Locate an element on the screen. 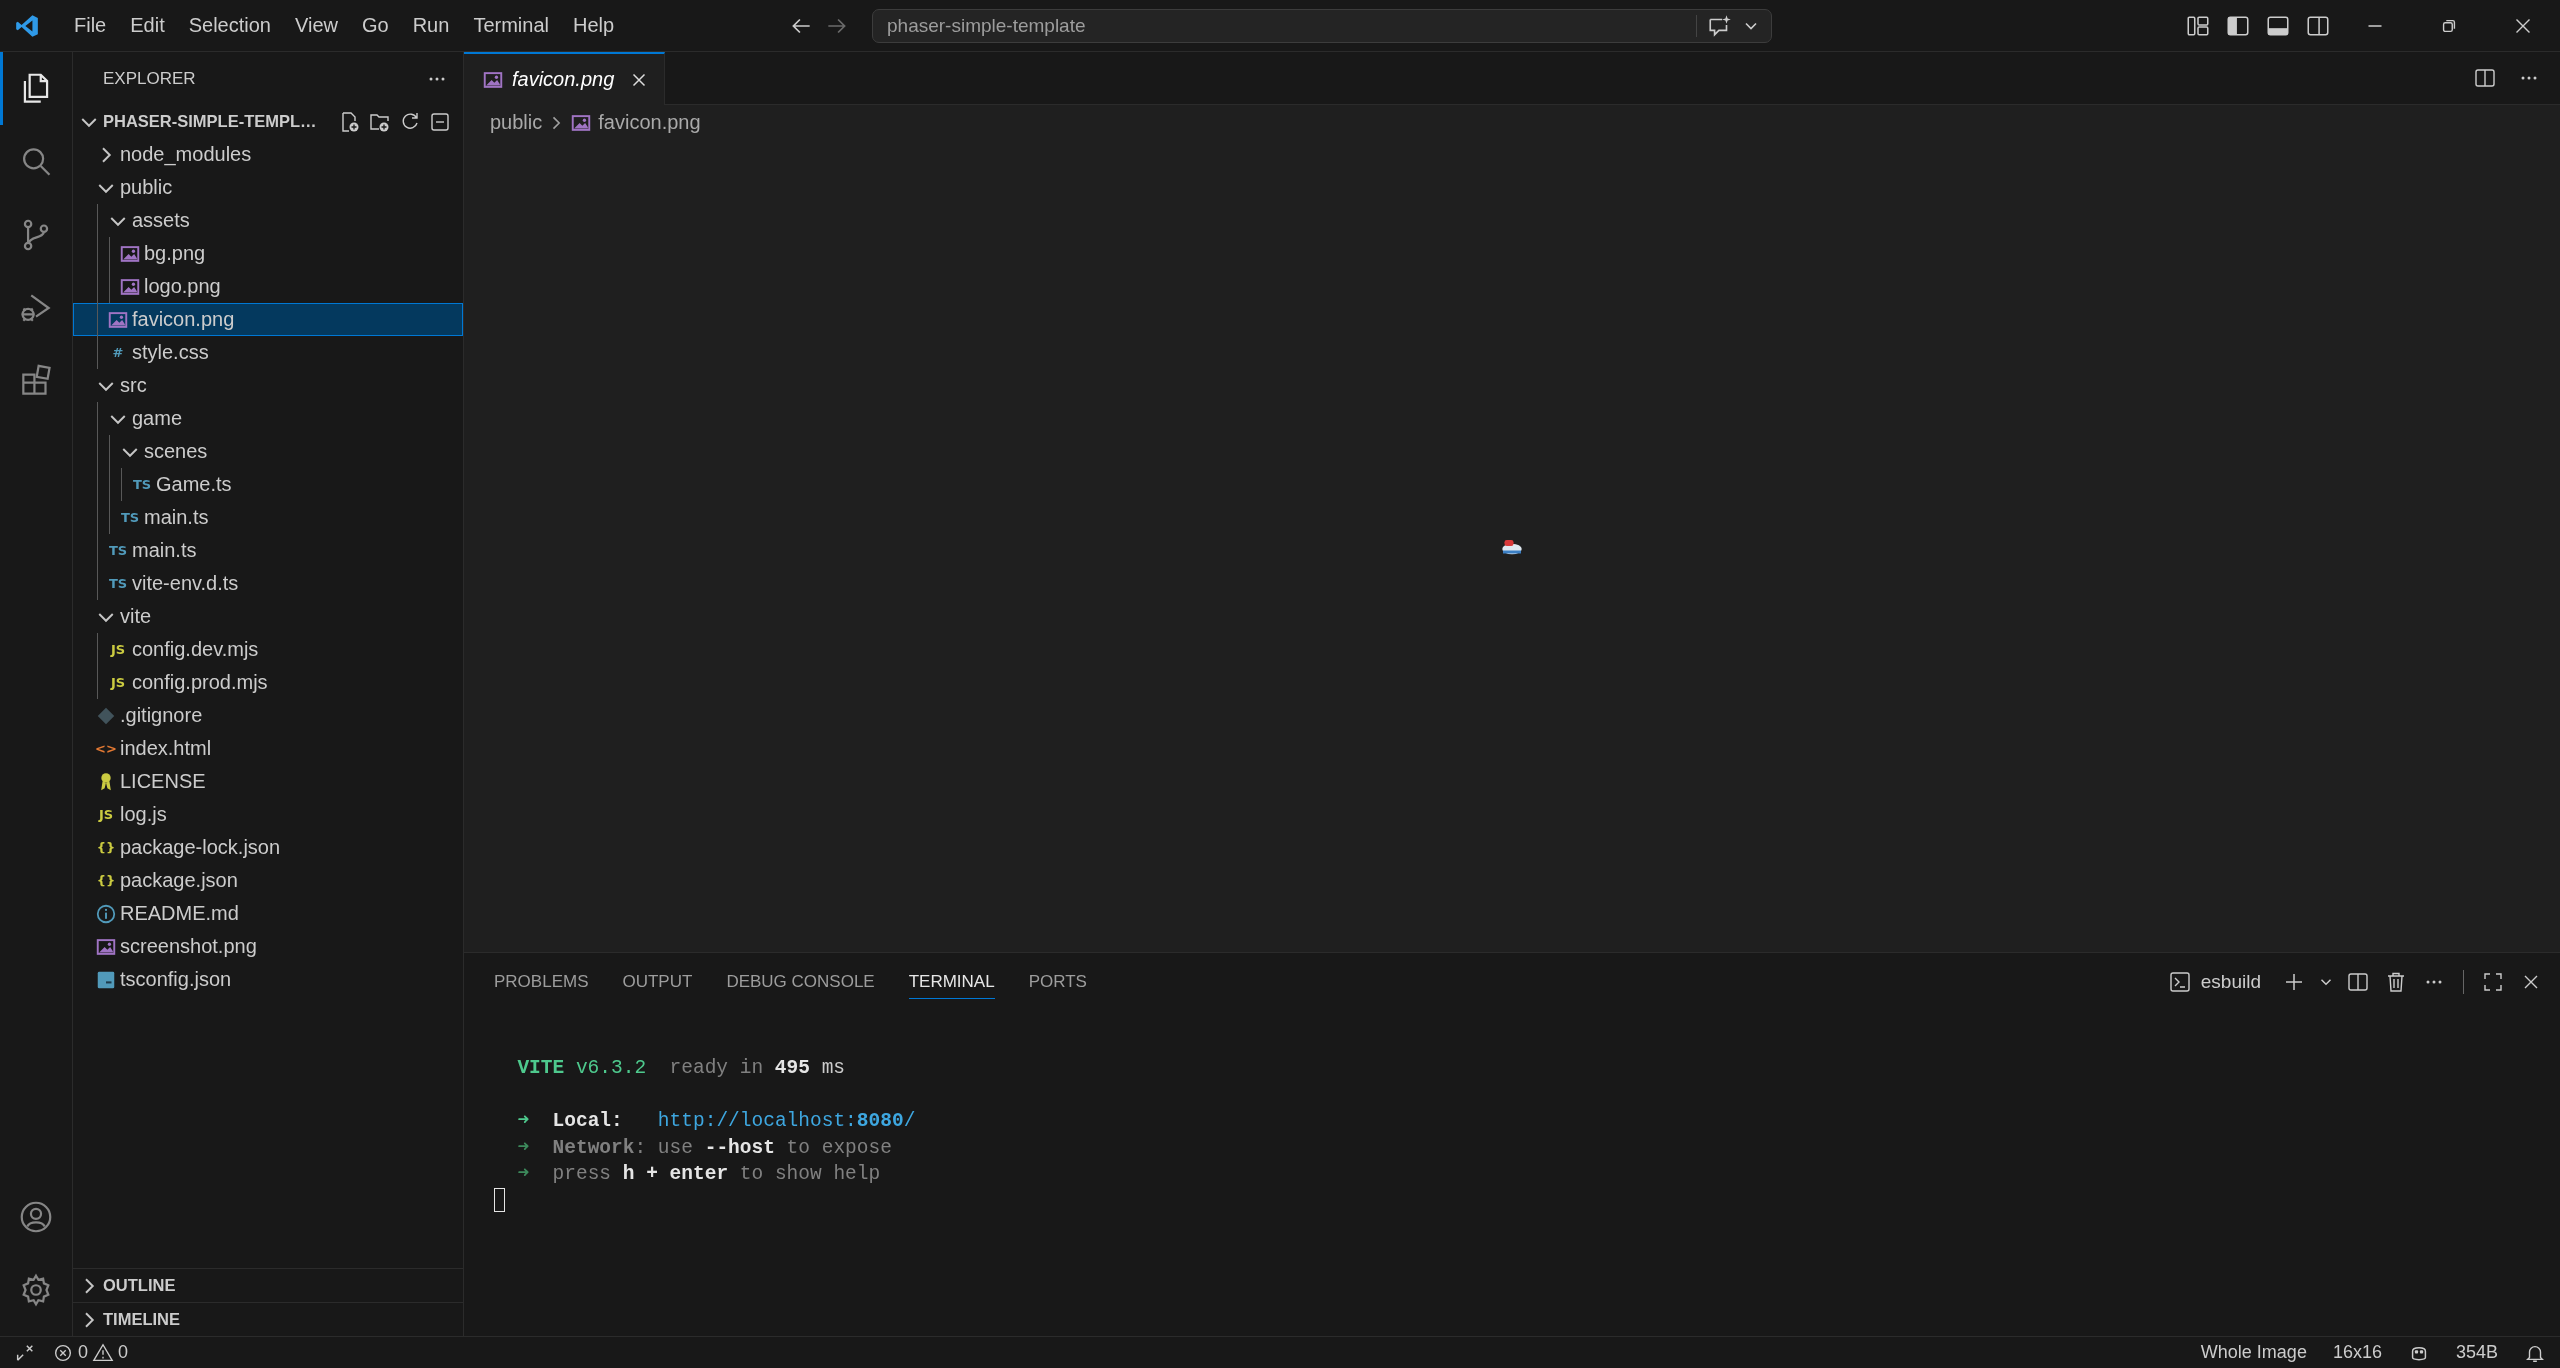 Image resolution: width=2560 pixels, height=1368 pixels. menu-item: Help is located at coordinates (593, 25).